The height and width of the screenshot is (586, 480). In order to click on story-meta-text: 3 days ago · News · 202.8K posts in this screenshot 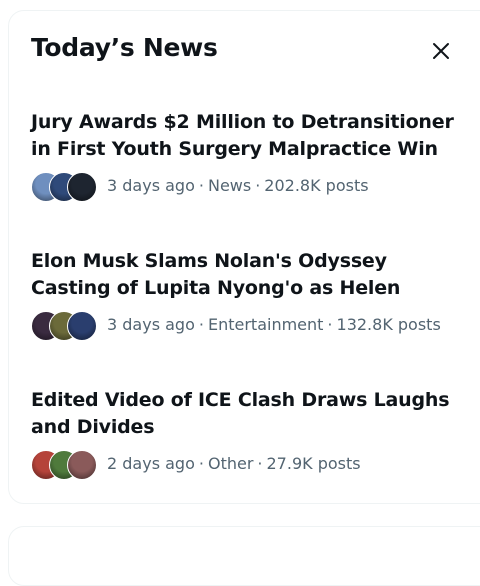, I will do `click(238, 185)`.